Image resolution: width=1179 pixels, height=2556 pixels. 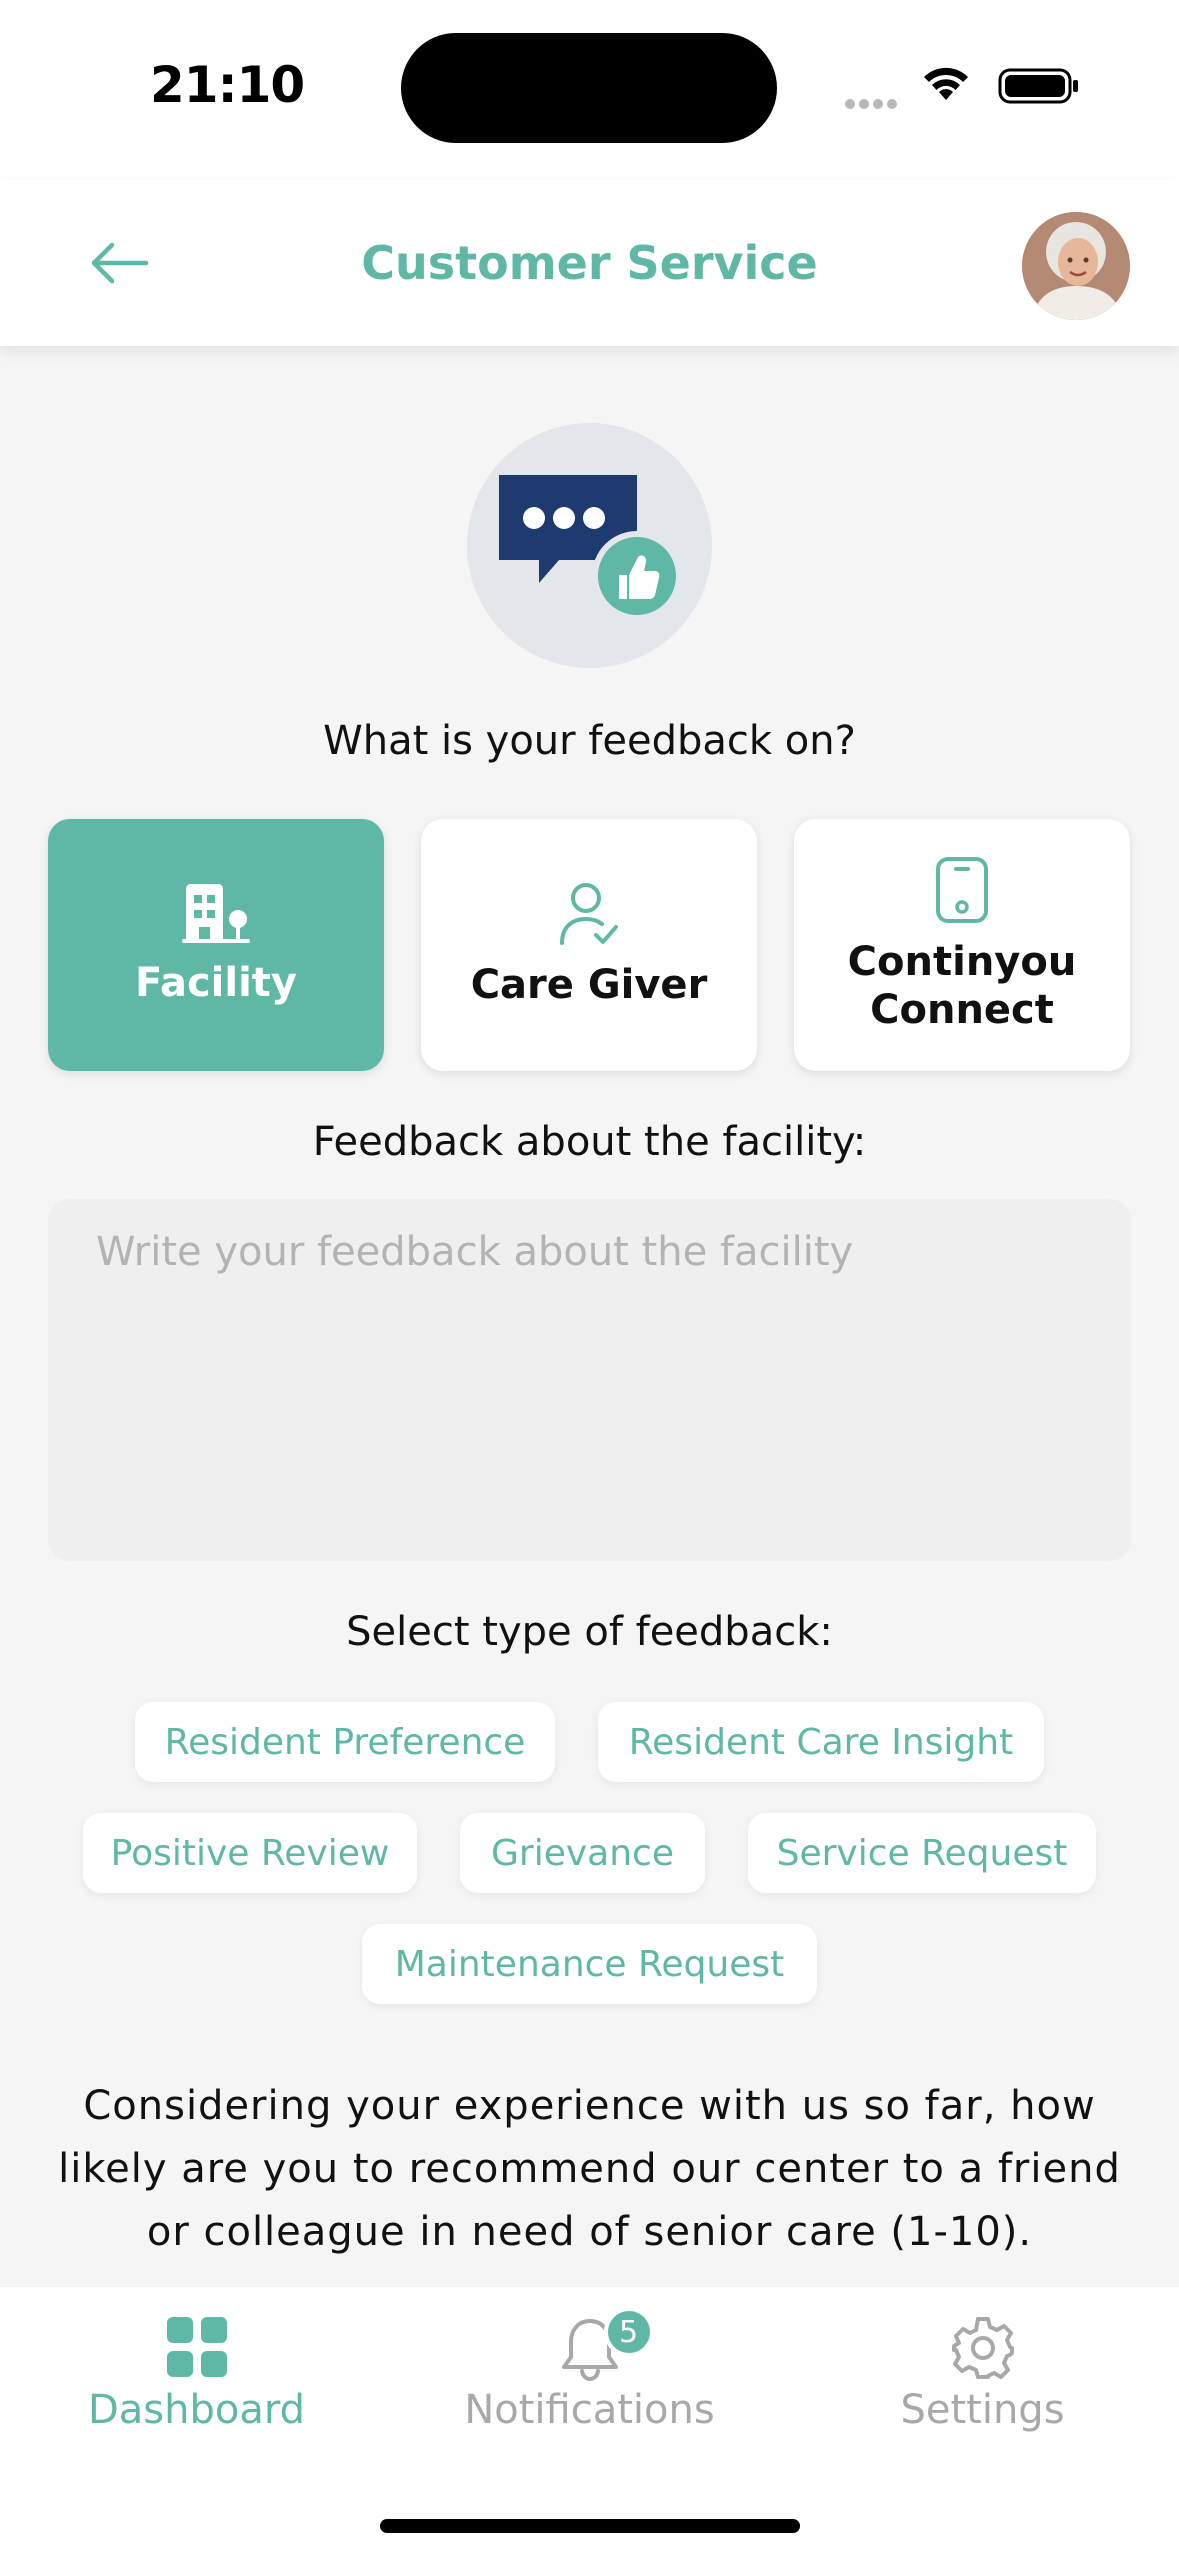 What do you see at coordinates (1076, 266) in the screenshot?
I see `avatar` at bounding box center [1076, 266].